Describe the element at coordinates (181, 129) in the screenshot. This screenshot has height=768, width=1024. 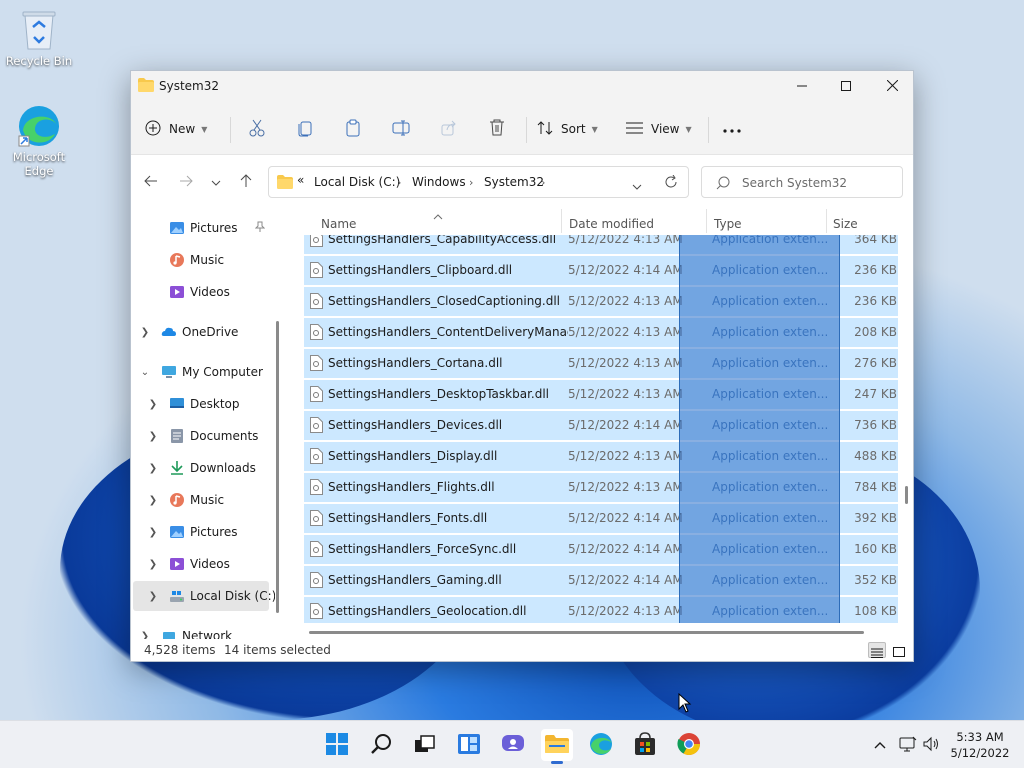
I see `new-button: New ▼` at that location.